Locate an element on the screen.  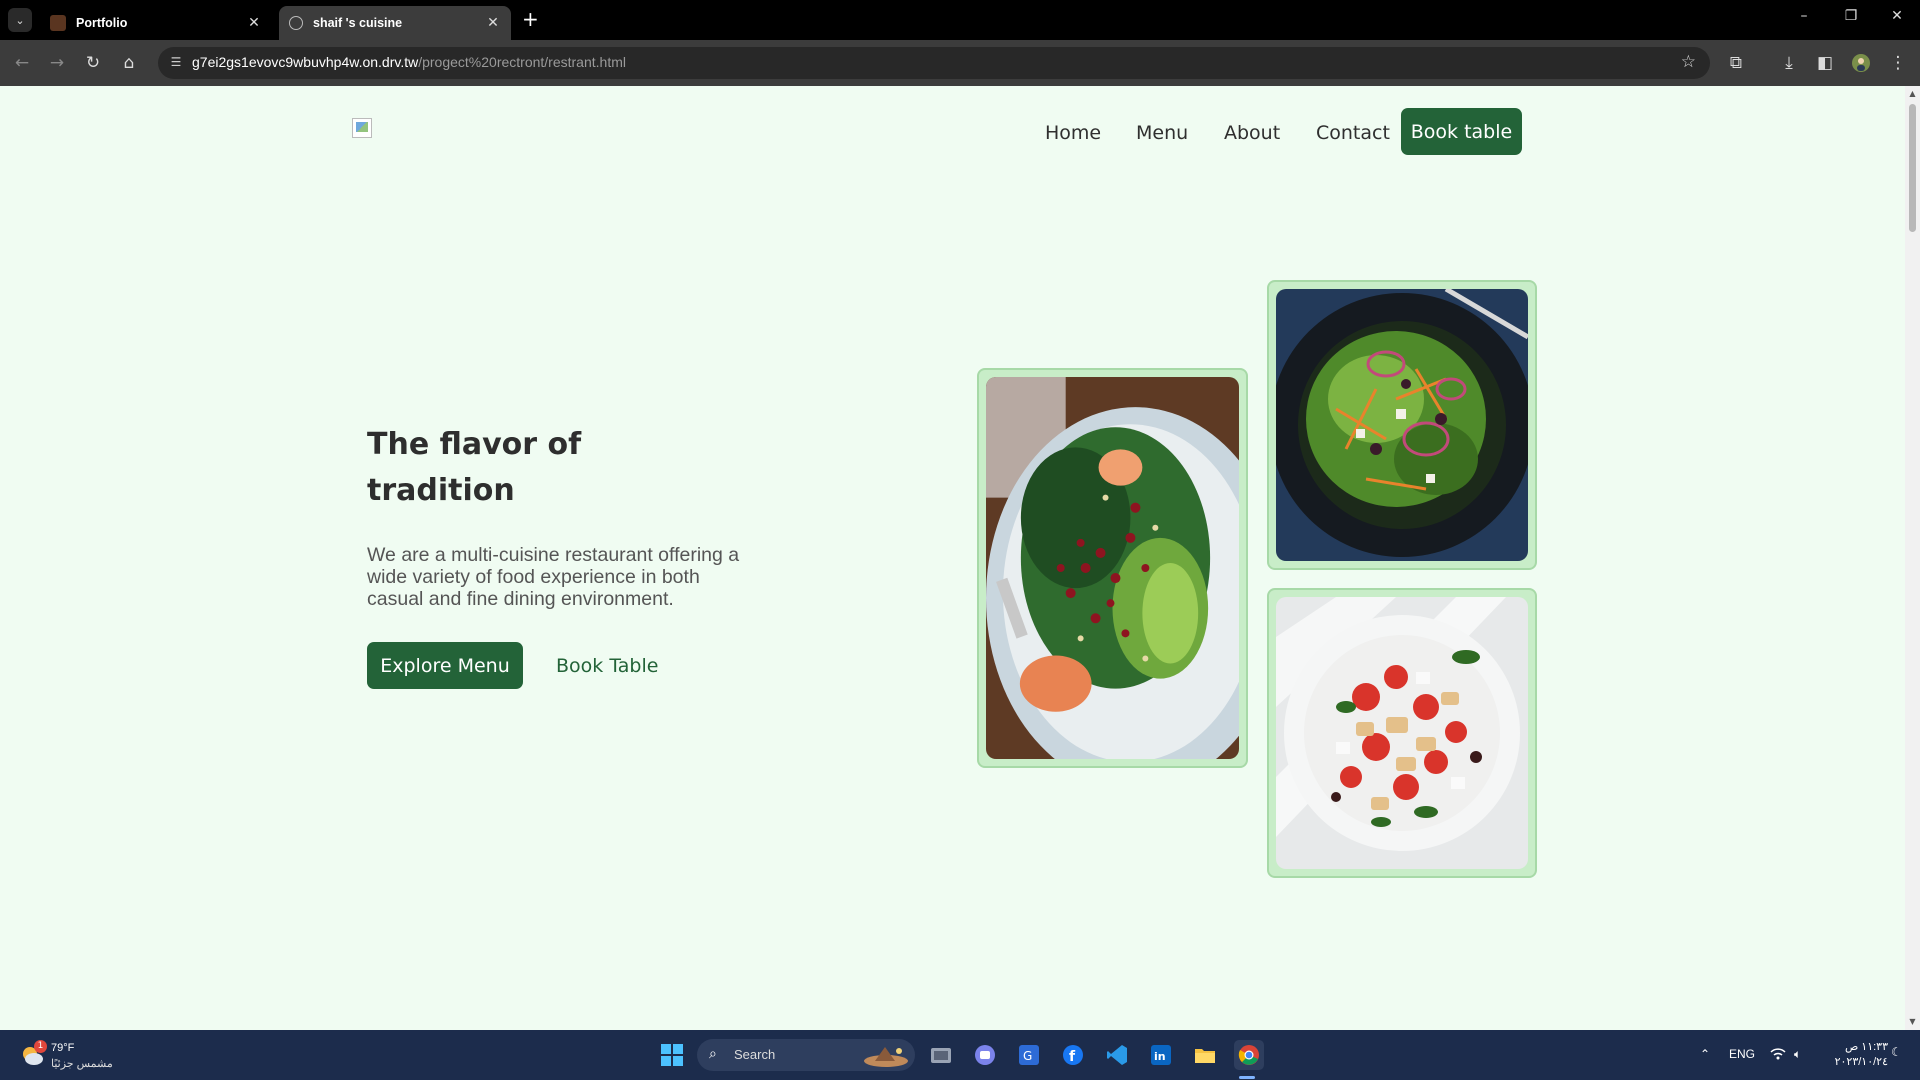
scroll-down-arrow-icon: ▼ is located at coordinates (1912, 1022).